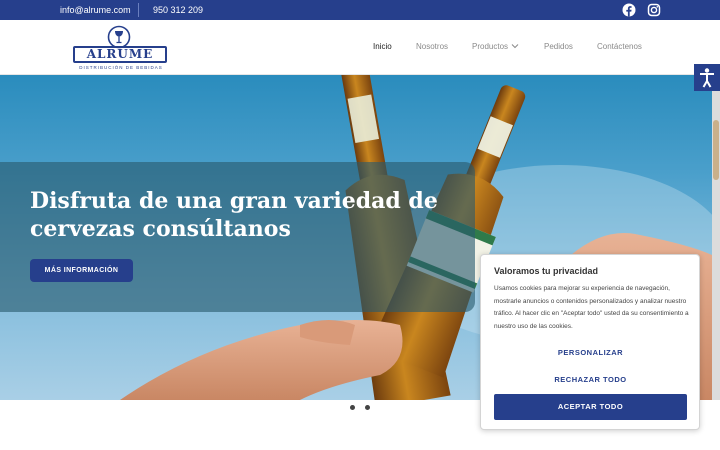  What do you see at coordinates (432, 46) in the screenshot?
I see `nav-item-nosotros: Nosotros` at bounding box center [432, 46].